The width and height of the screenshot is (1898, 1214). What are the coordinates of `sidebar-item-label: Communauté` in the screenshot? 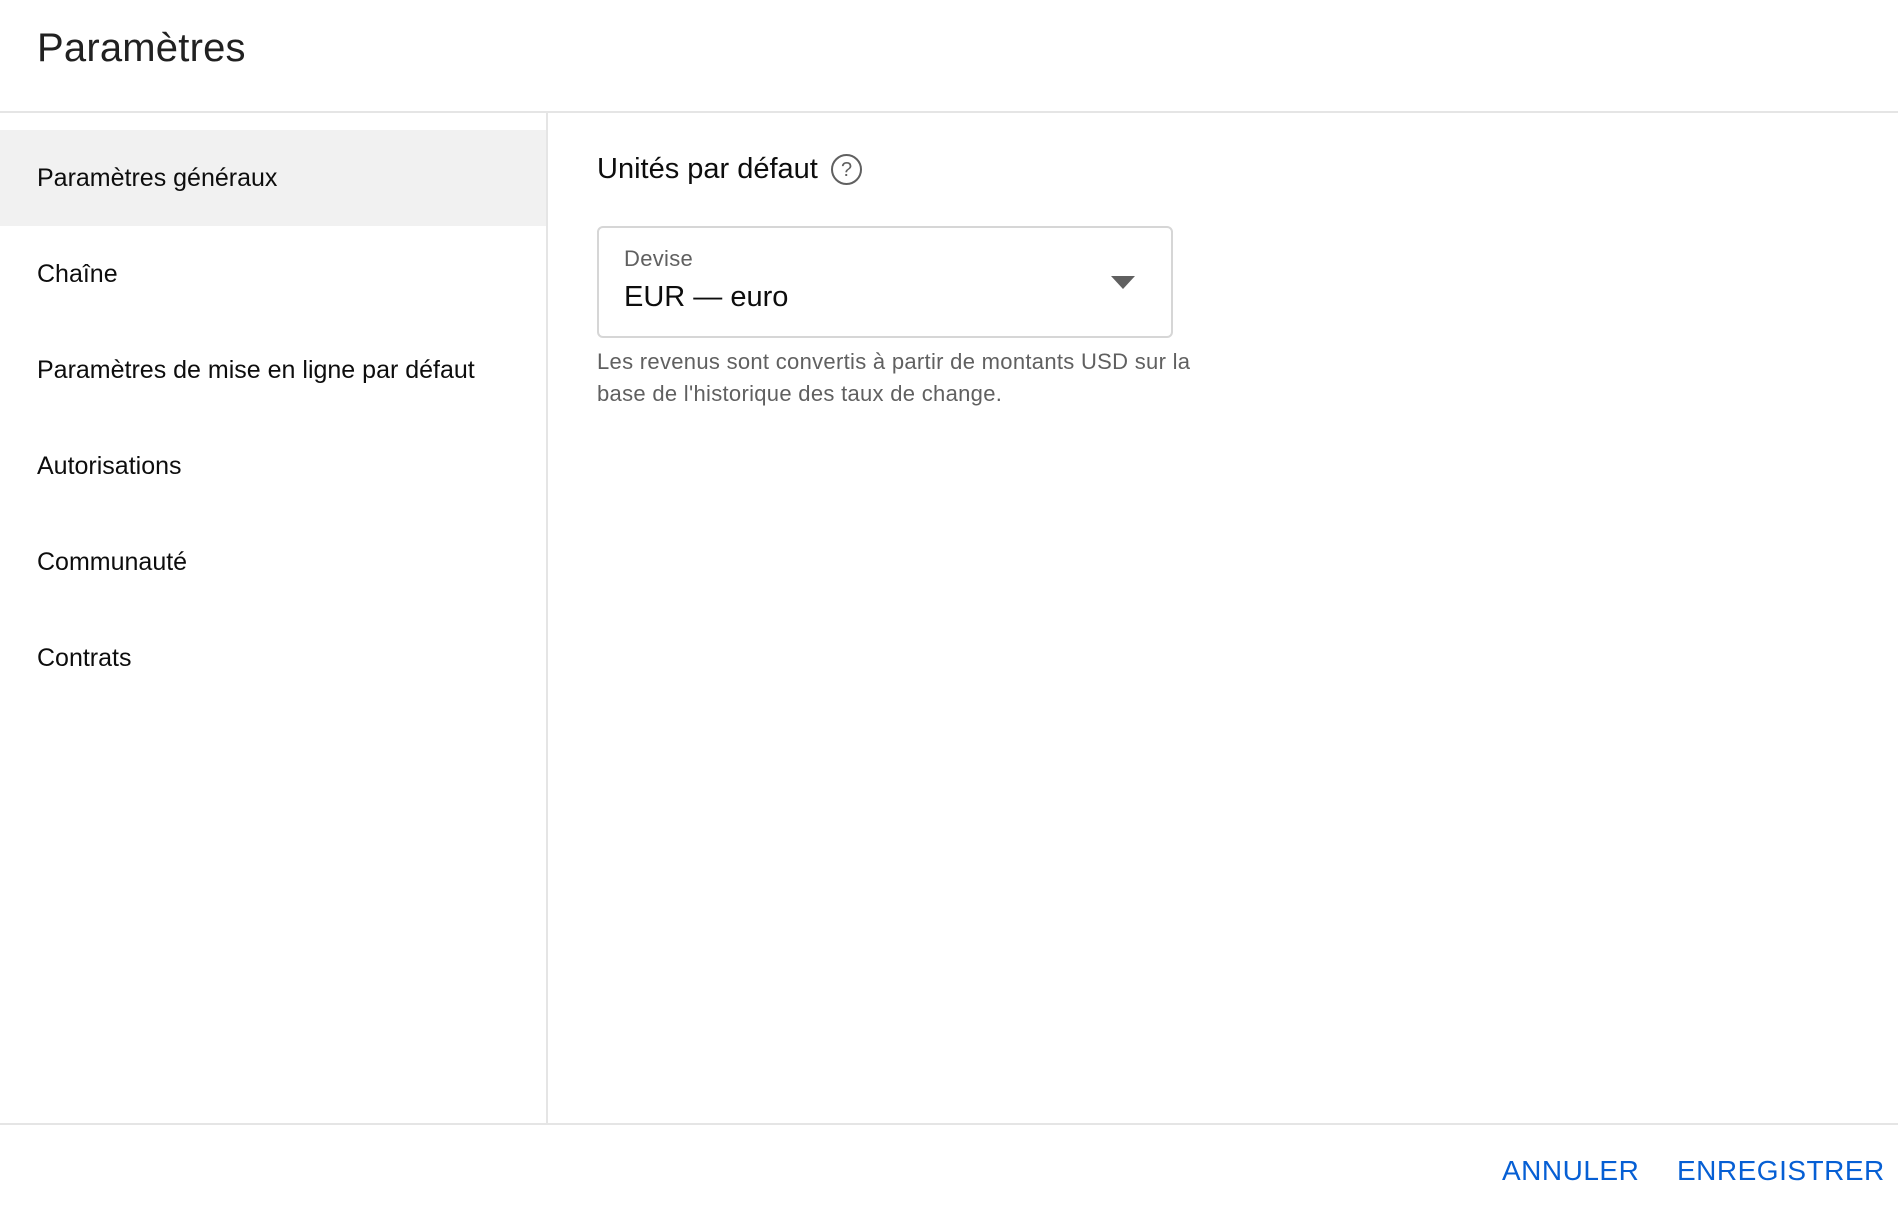 It's located at (112, 561).